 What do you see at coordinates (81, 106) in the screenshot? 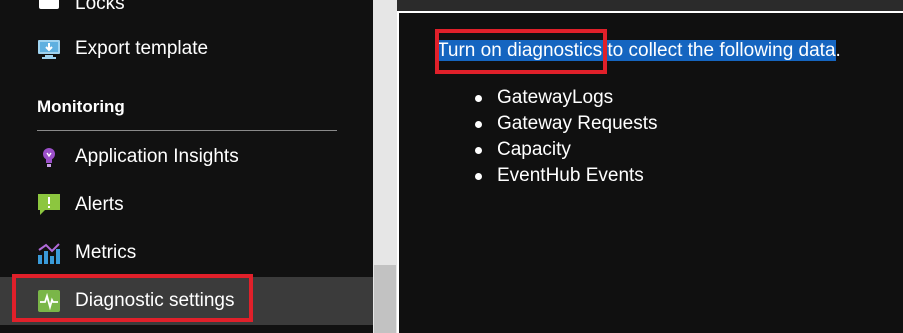
I see `monitoring-section-title: Monitoring` at bounding box center [81, 106].